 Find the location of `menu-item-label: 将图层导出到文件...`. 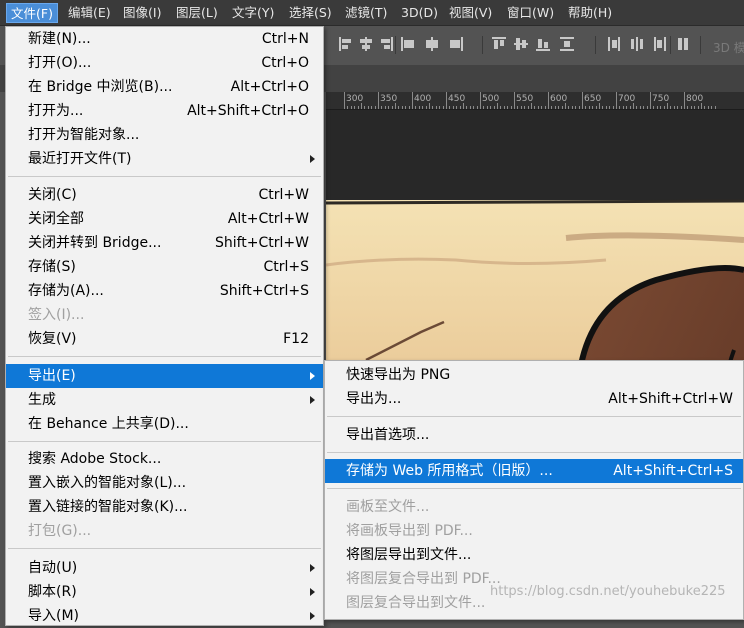

menu-item-label: 将图层导出到文件... is located at coordinates (409, 555).